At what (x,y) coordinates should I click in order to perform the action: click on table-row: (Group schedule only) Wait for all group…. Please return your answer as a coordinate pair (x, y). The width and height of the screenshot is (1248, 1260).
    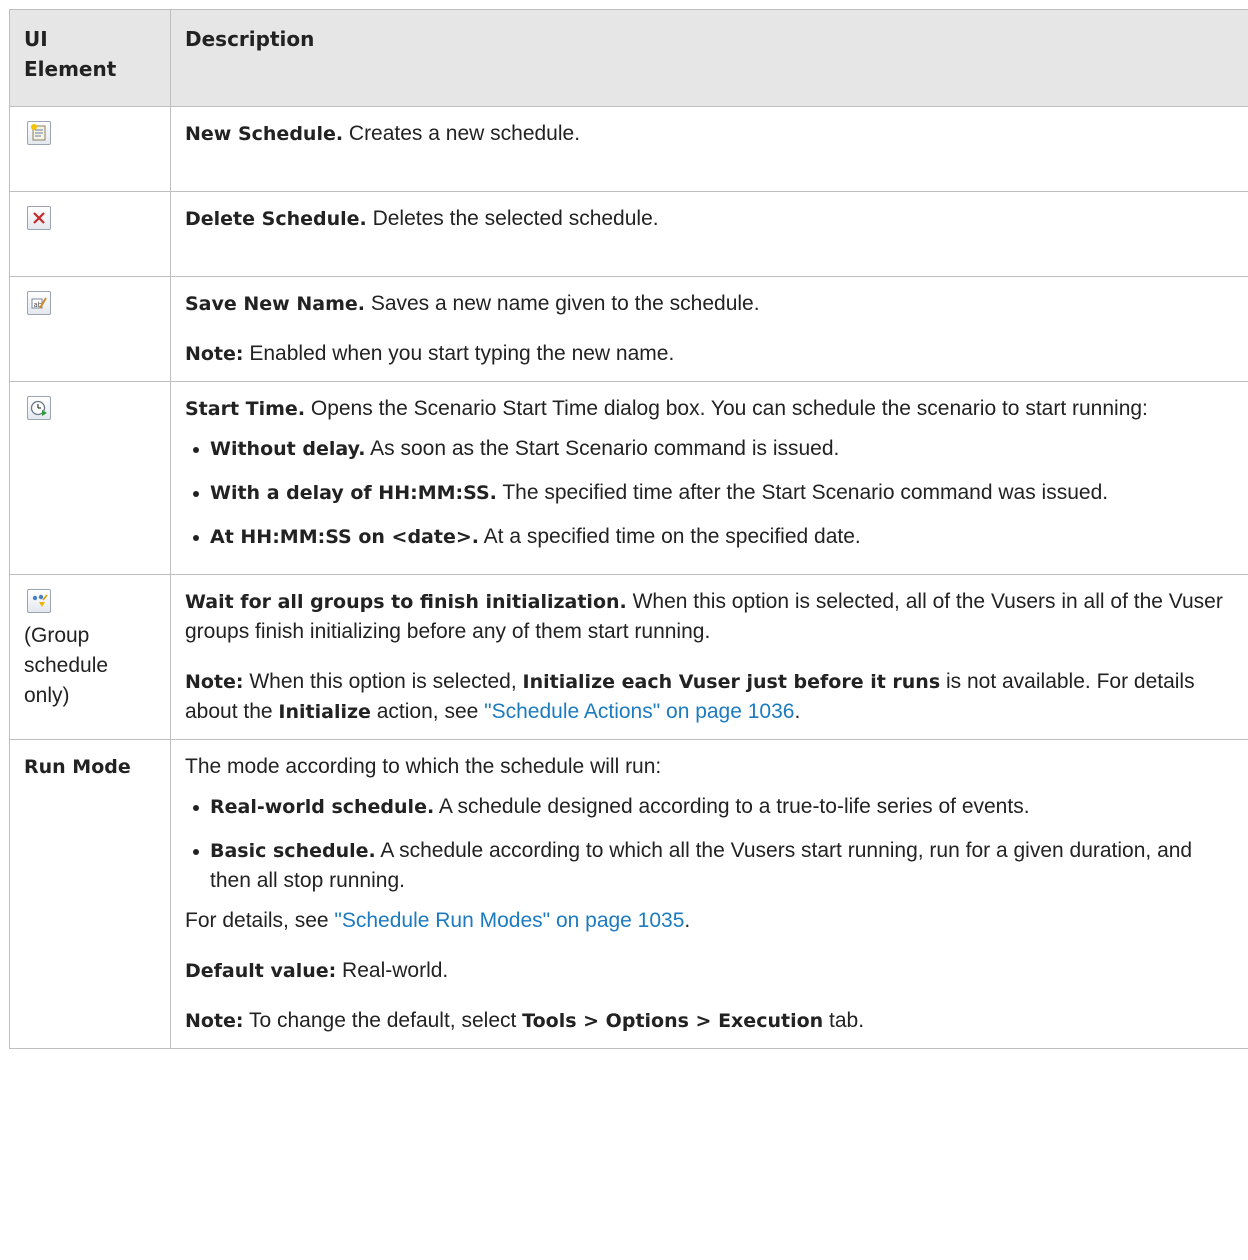
    Looking at the image, I should click on (628, 657).